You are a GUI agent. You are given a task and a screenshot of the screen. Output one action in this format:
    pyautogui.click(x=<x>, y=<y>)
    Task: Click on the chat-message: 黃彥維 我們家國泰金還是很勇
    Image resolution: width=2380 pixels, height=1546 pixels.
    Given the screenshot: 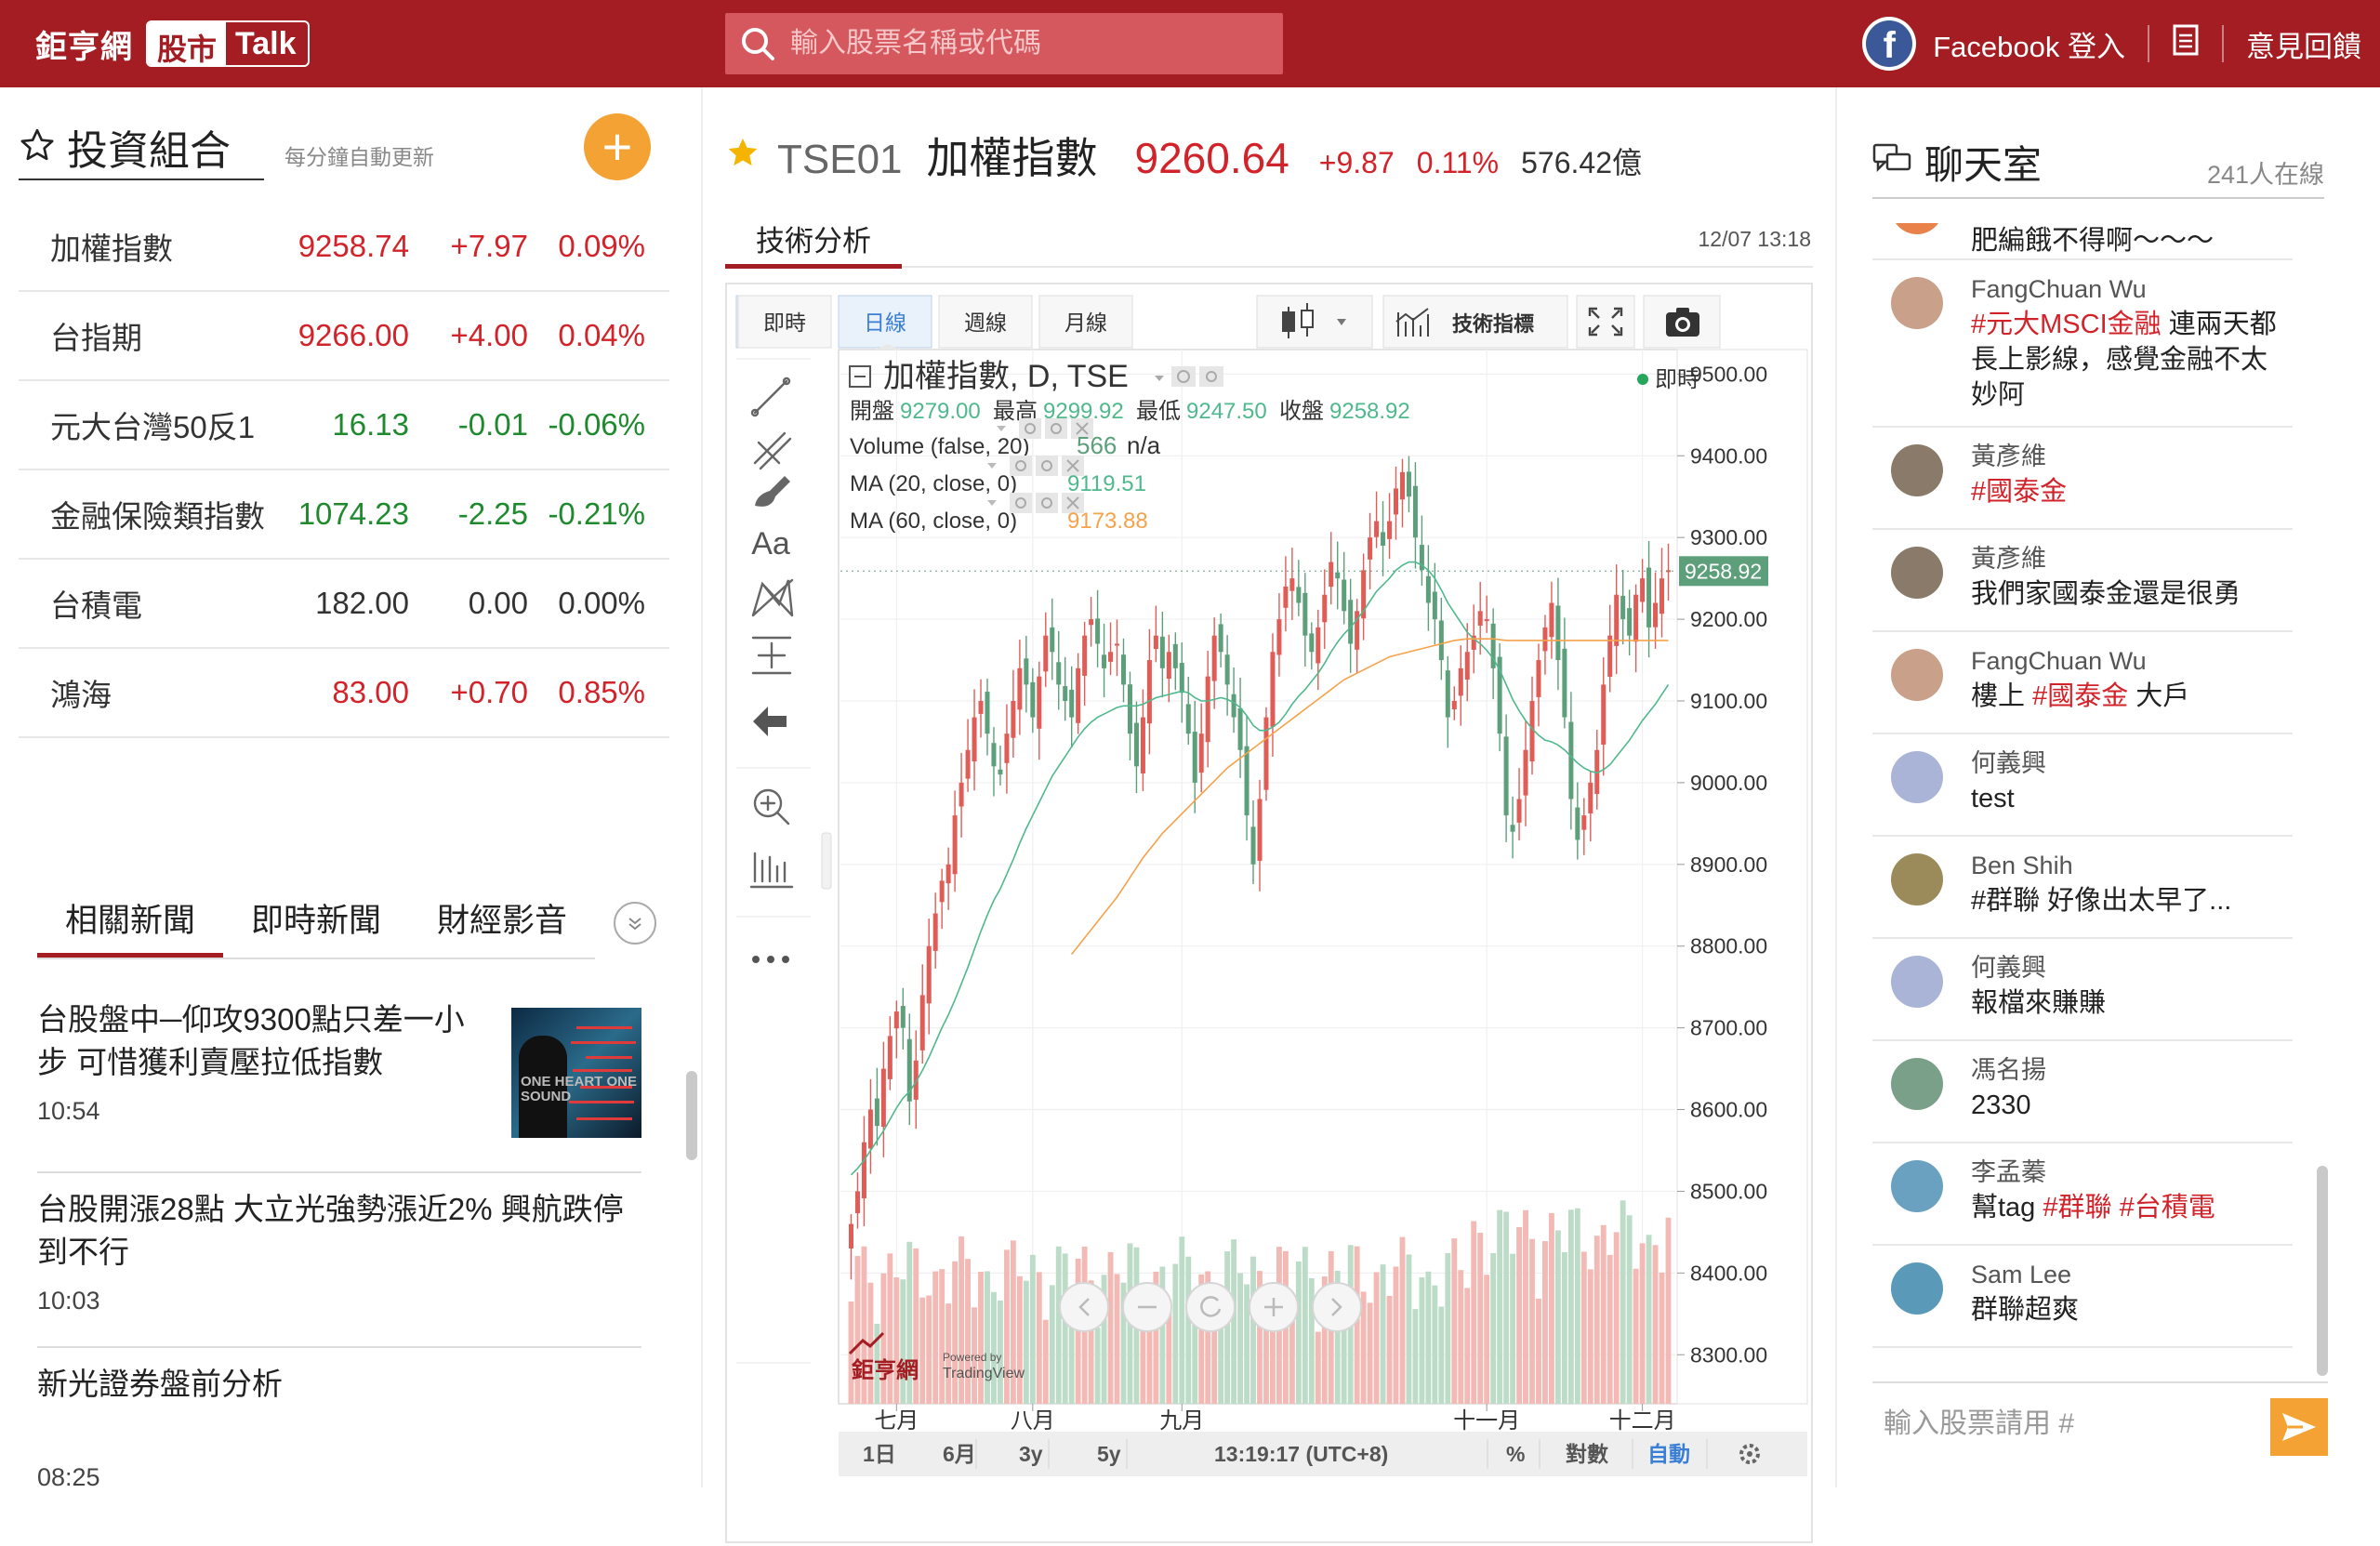 What is the action you would take?
    pyautogui.click(x=2082, y=581)
    